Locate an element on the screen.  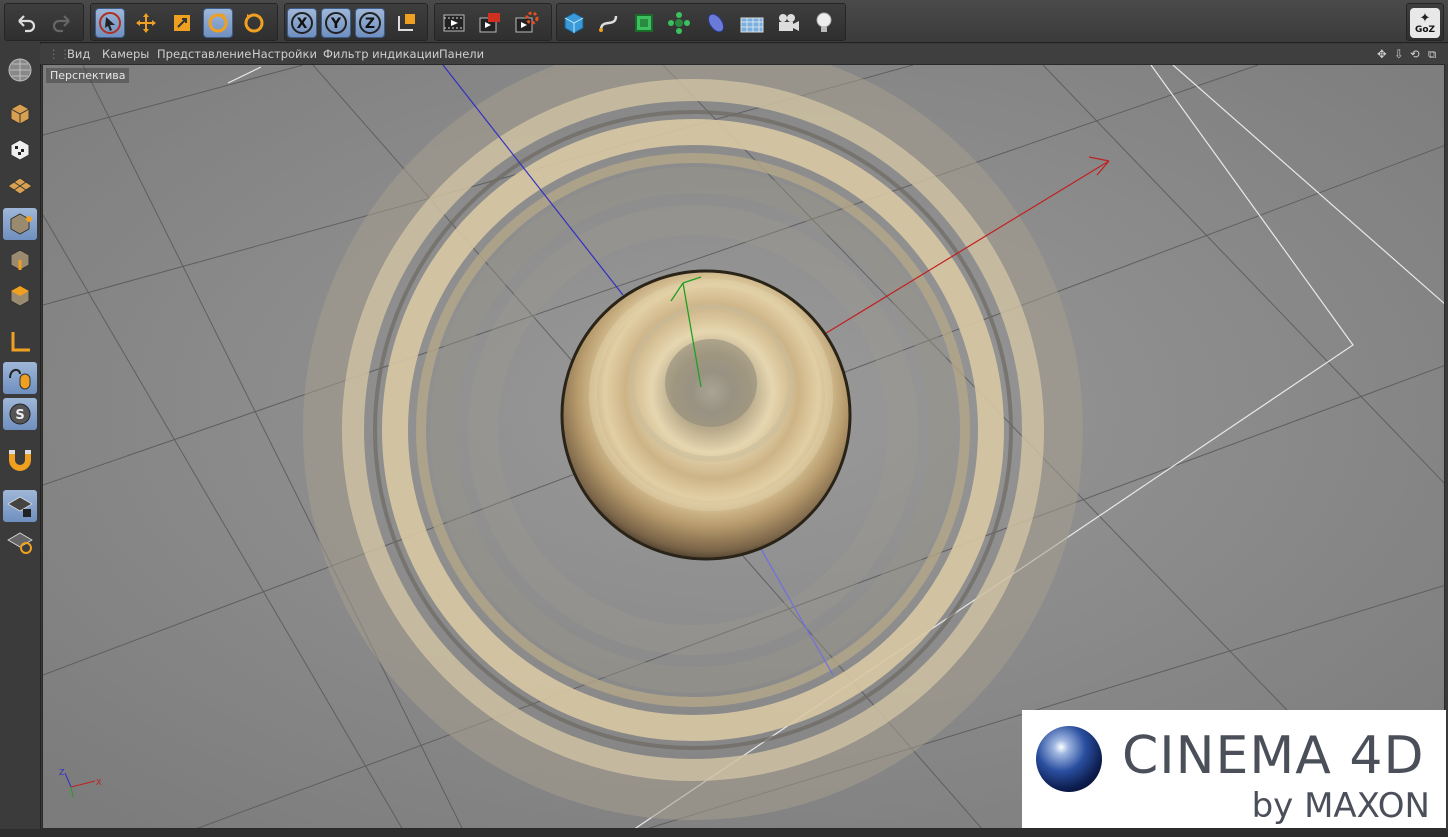
maximize-view-icon: ⧉ is located at coordinates (1432, 54).